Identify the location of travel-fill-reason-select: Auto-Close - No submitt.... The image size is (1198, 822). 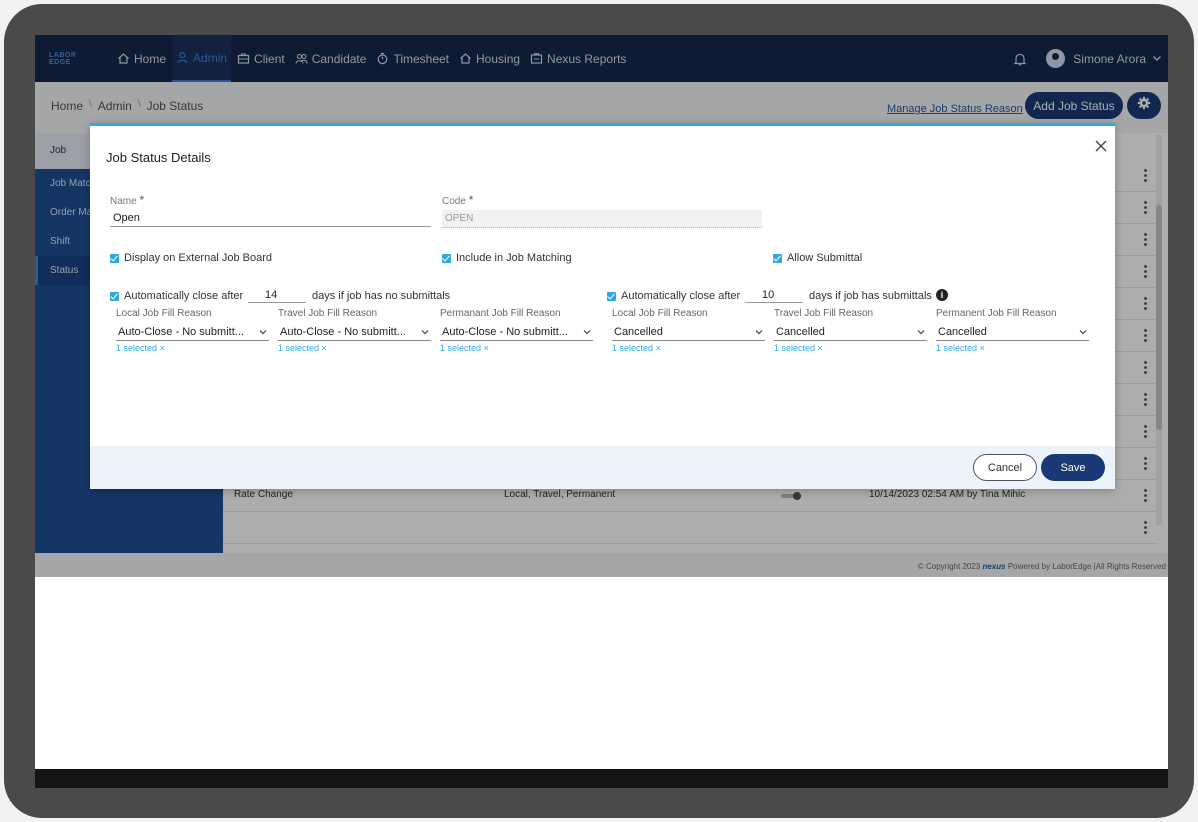
(354, 332).